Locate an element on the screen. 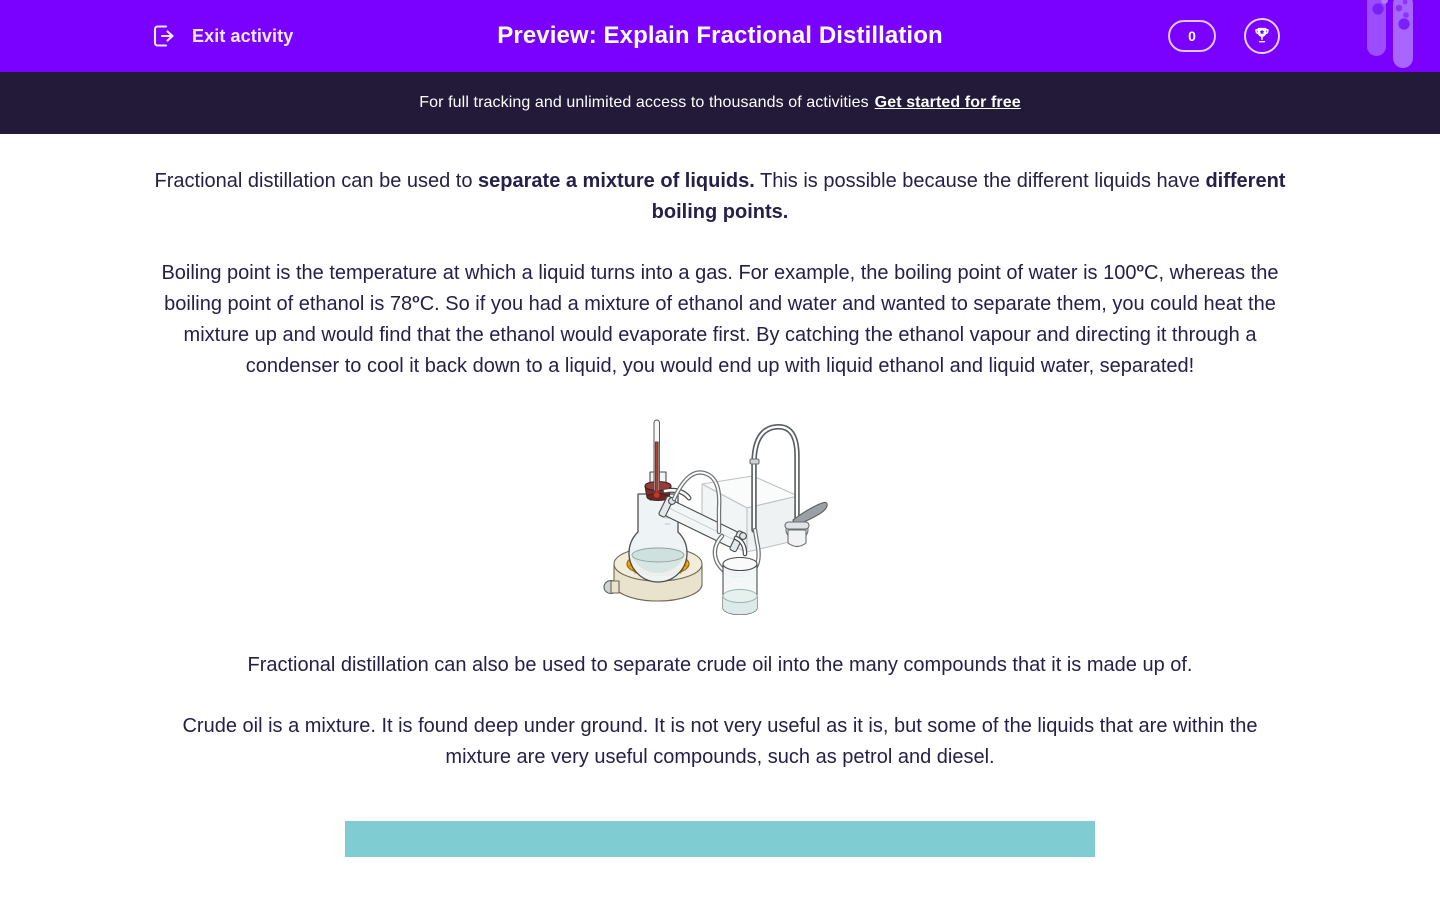  points-badge: 0 is located at coordinates (1192, 36).